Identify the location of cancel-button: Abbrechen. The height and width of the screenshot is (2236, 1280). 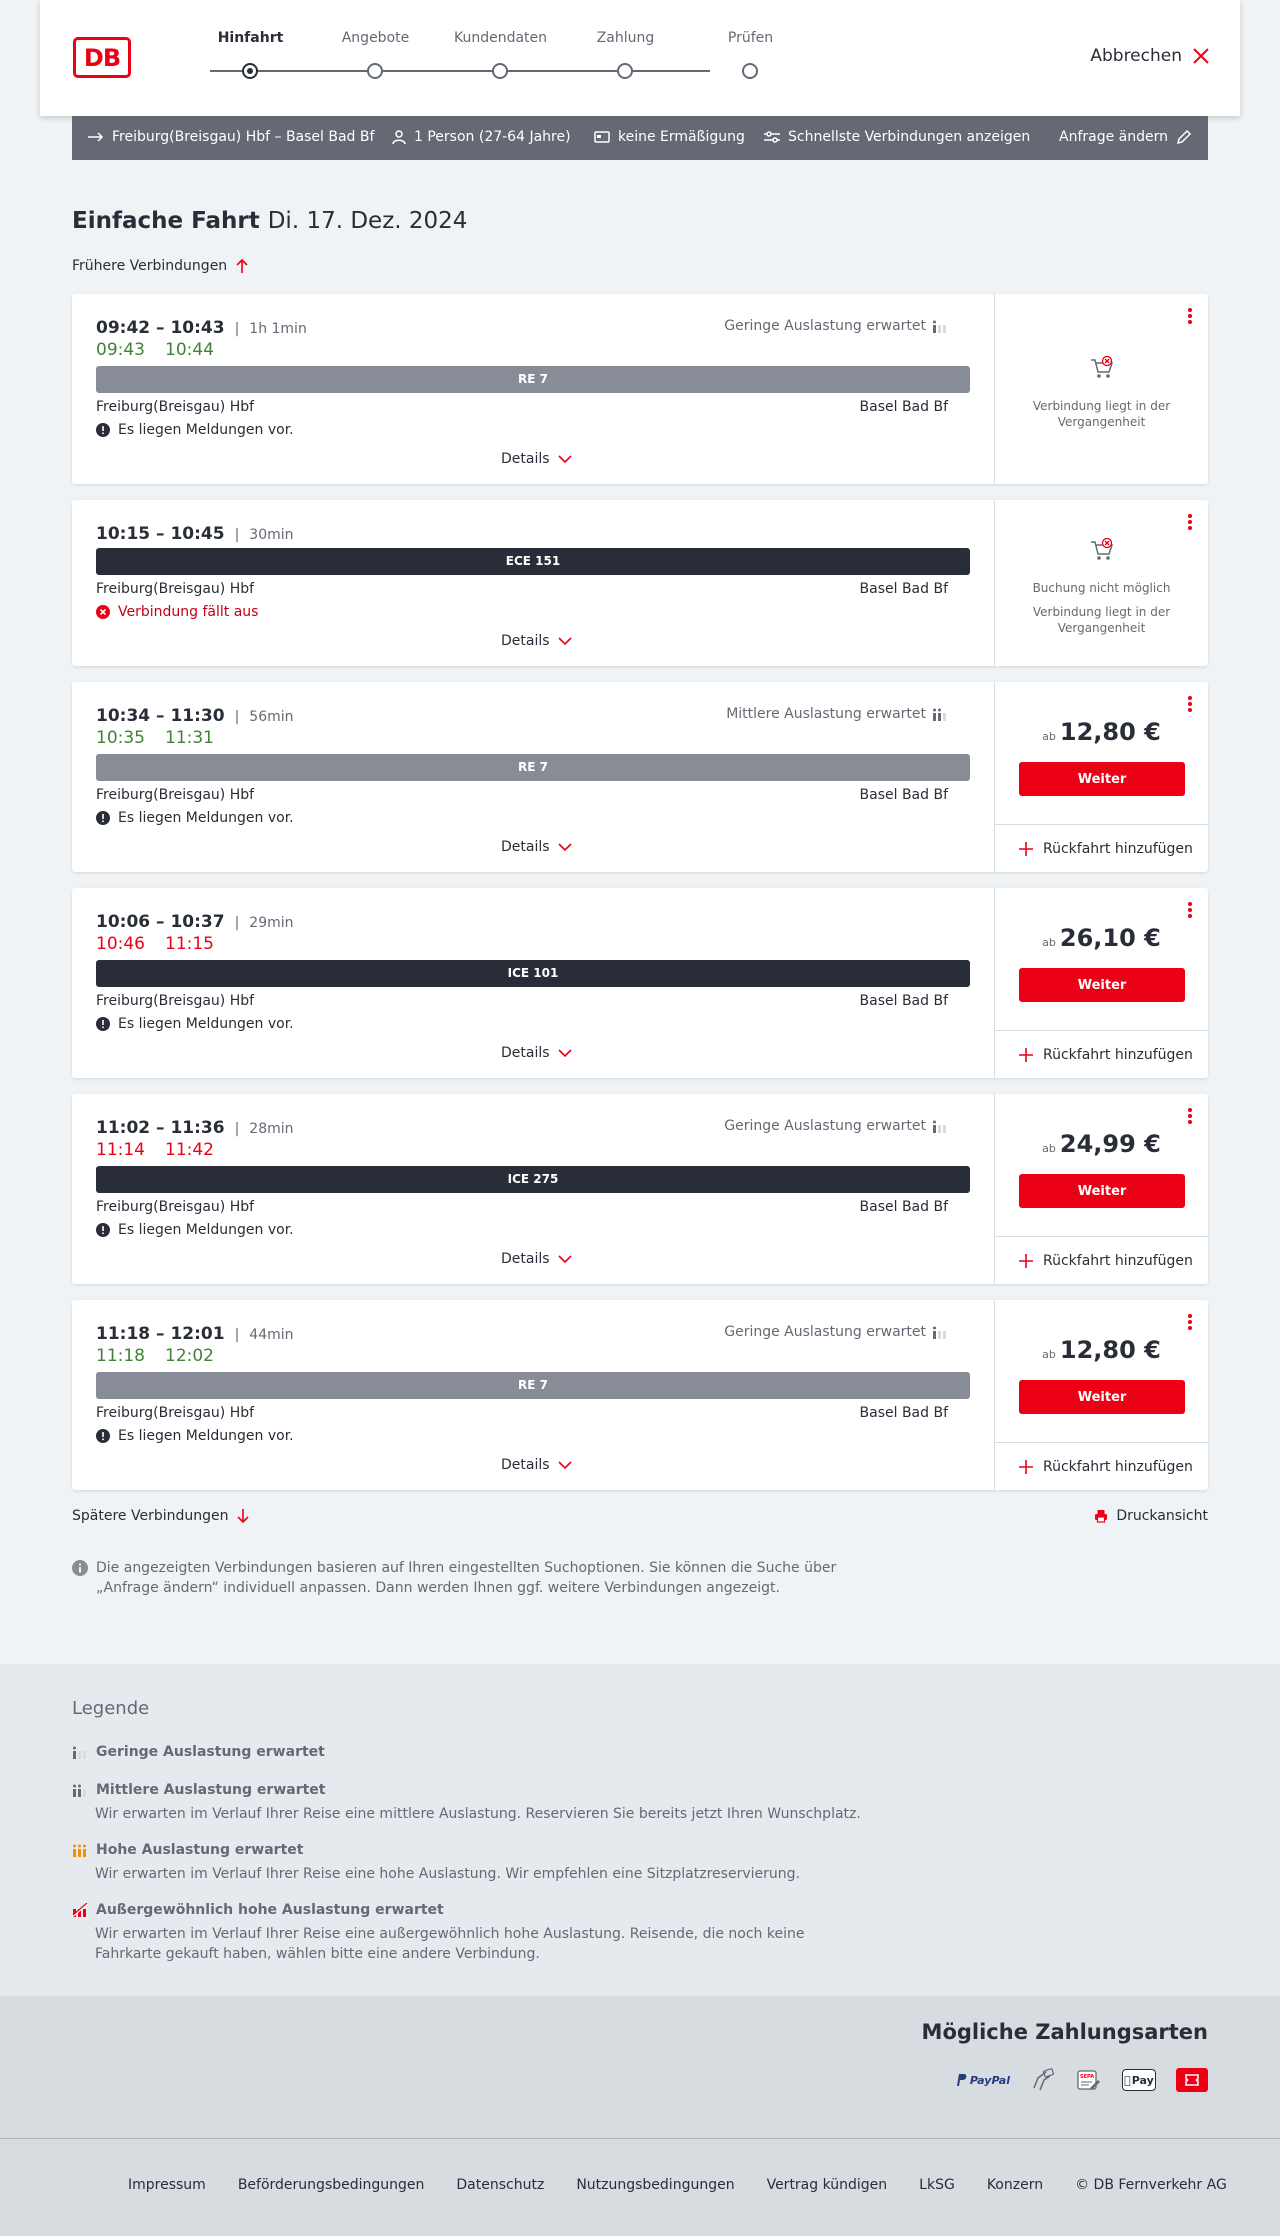
(1150, 56).